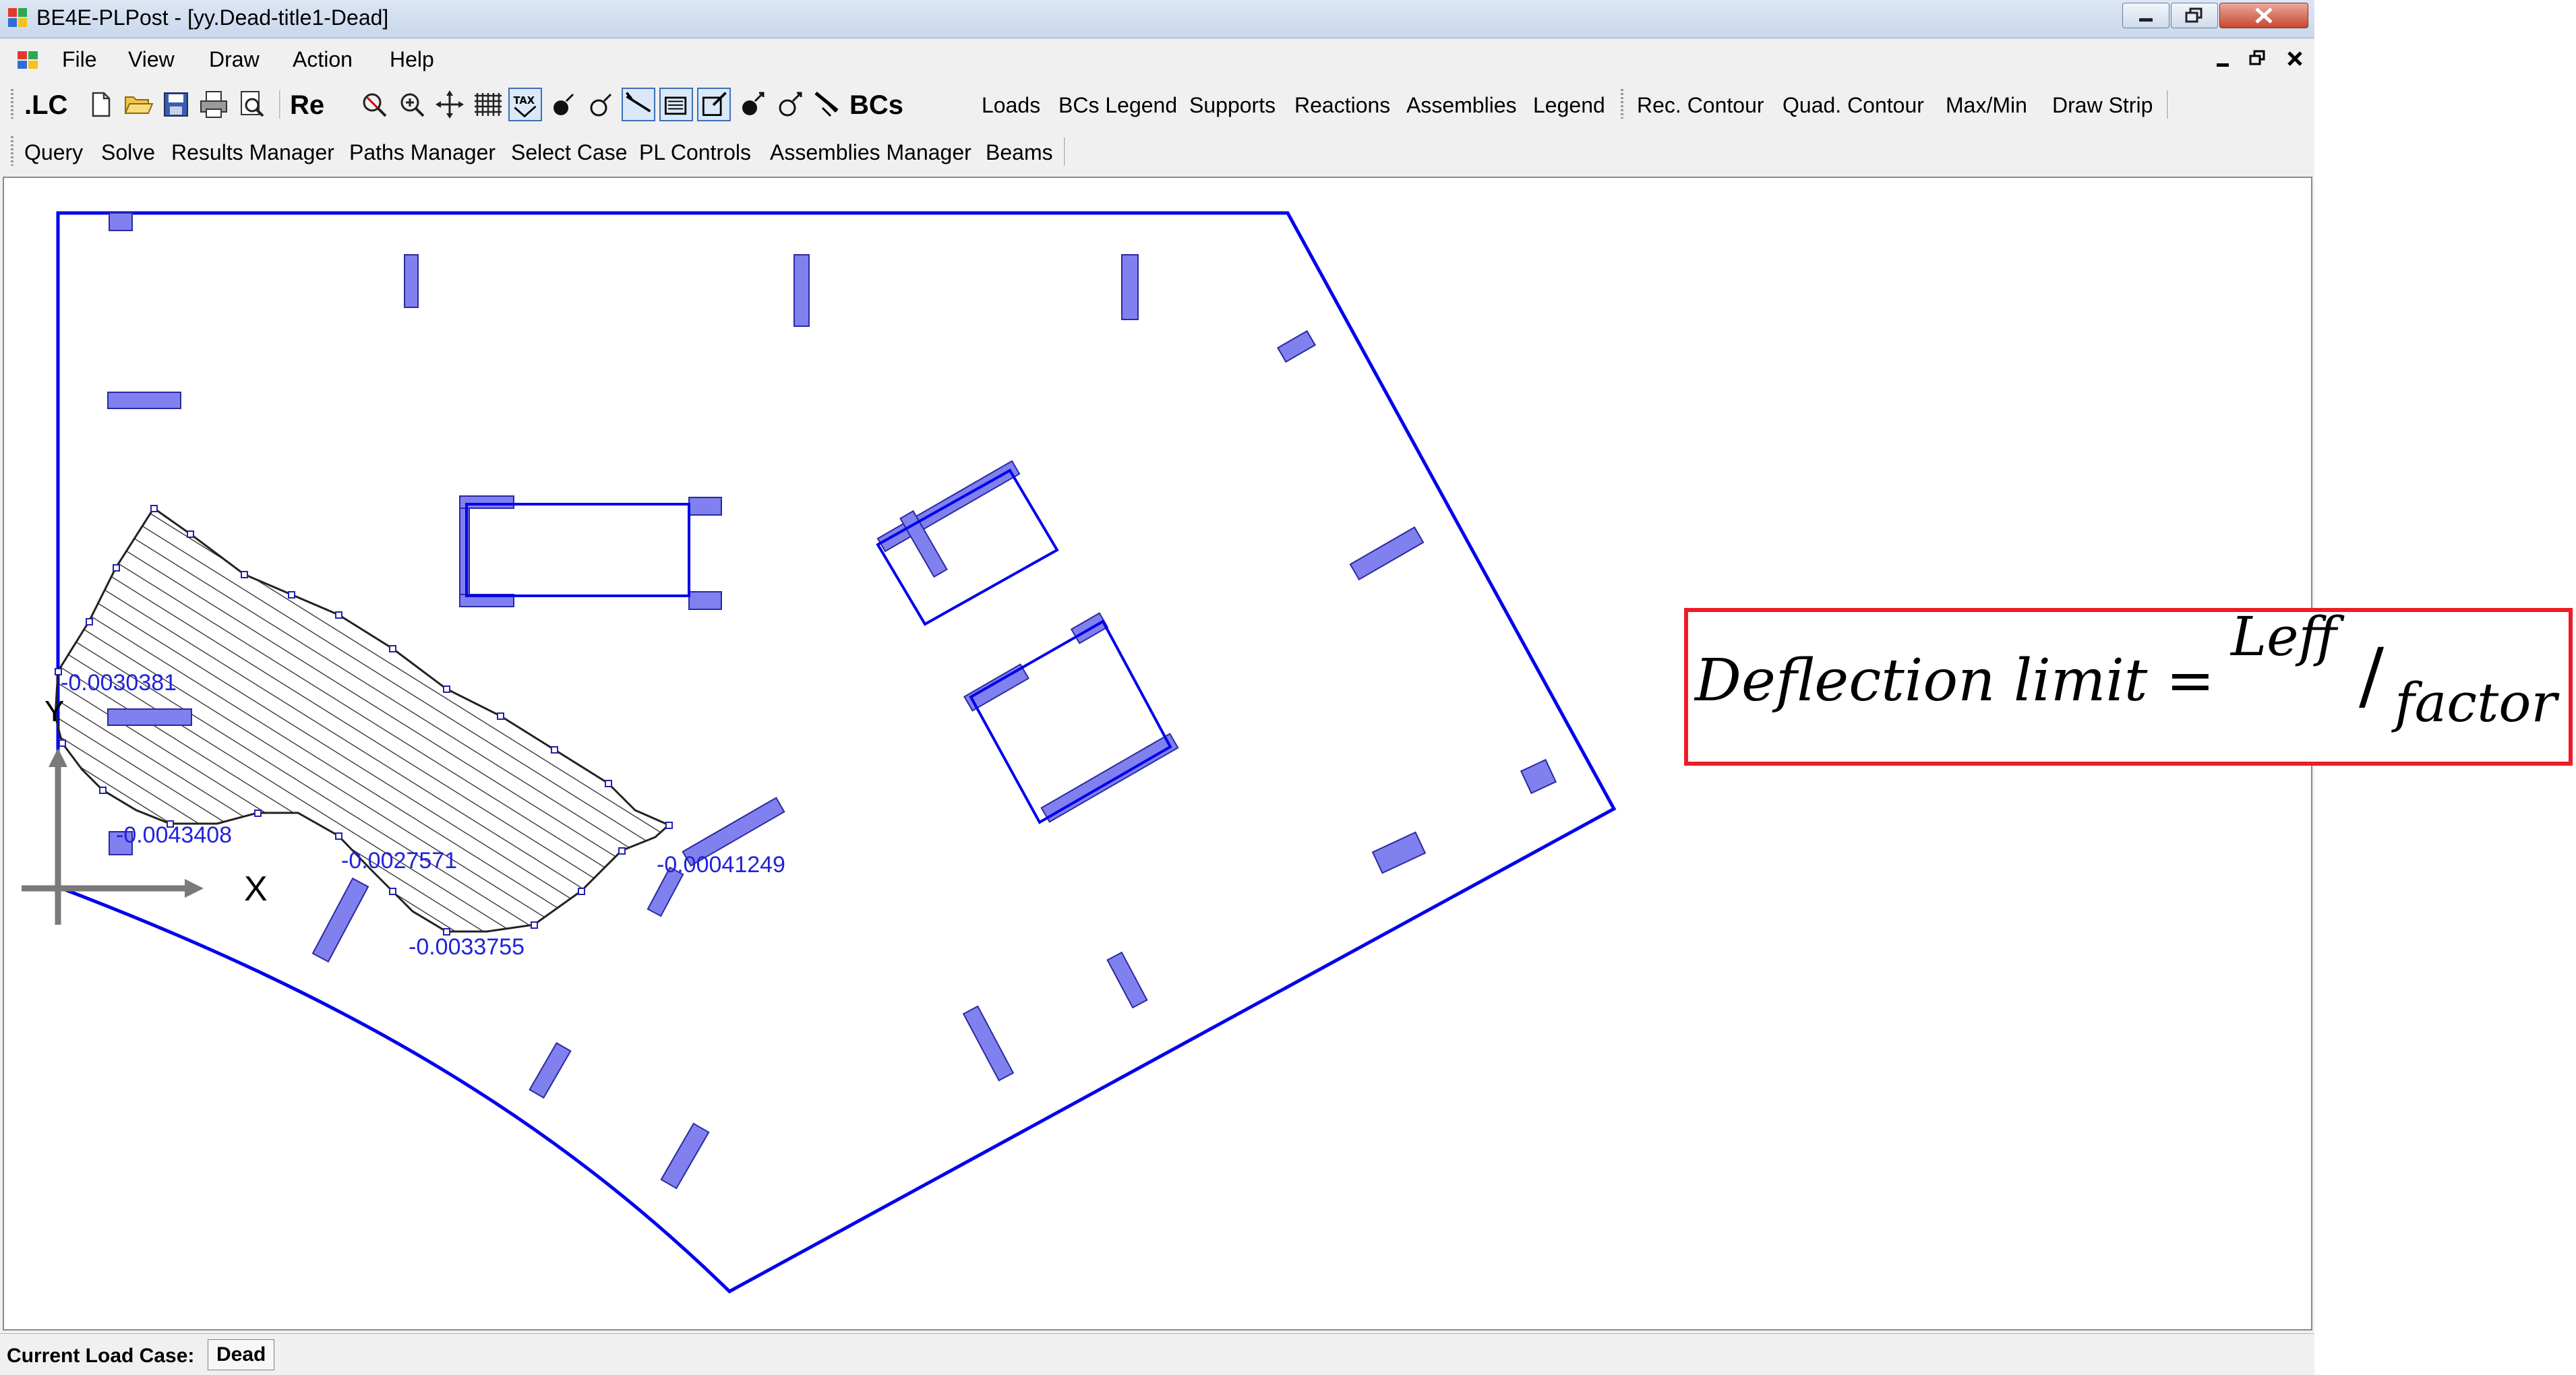 This screenshot has width=2576, height=1375. What do you see at coordinates (488, 104) in the screenshot?
I see `grid-icon` at bounding box center [488, 104].